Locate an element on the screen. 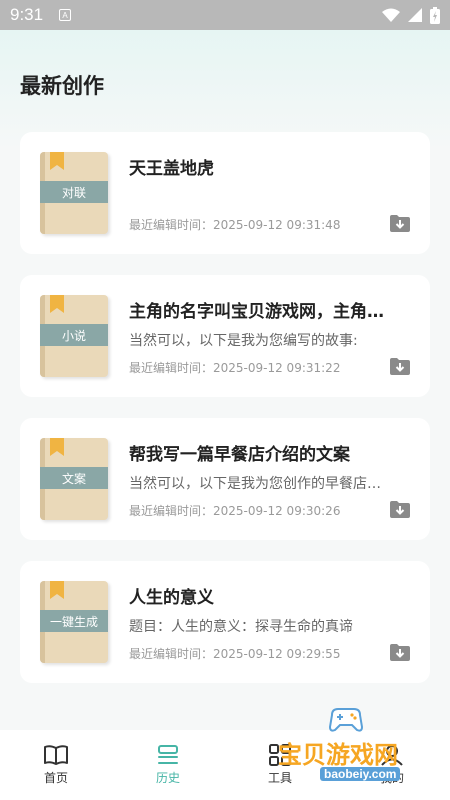 Image resolution: width=450 pixels, height=800 pixels. book-category-label: 对联 is located at coordinates (74, 192).